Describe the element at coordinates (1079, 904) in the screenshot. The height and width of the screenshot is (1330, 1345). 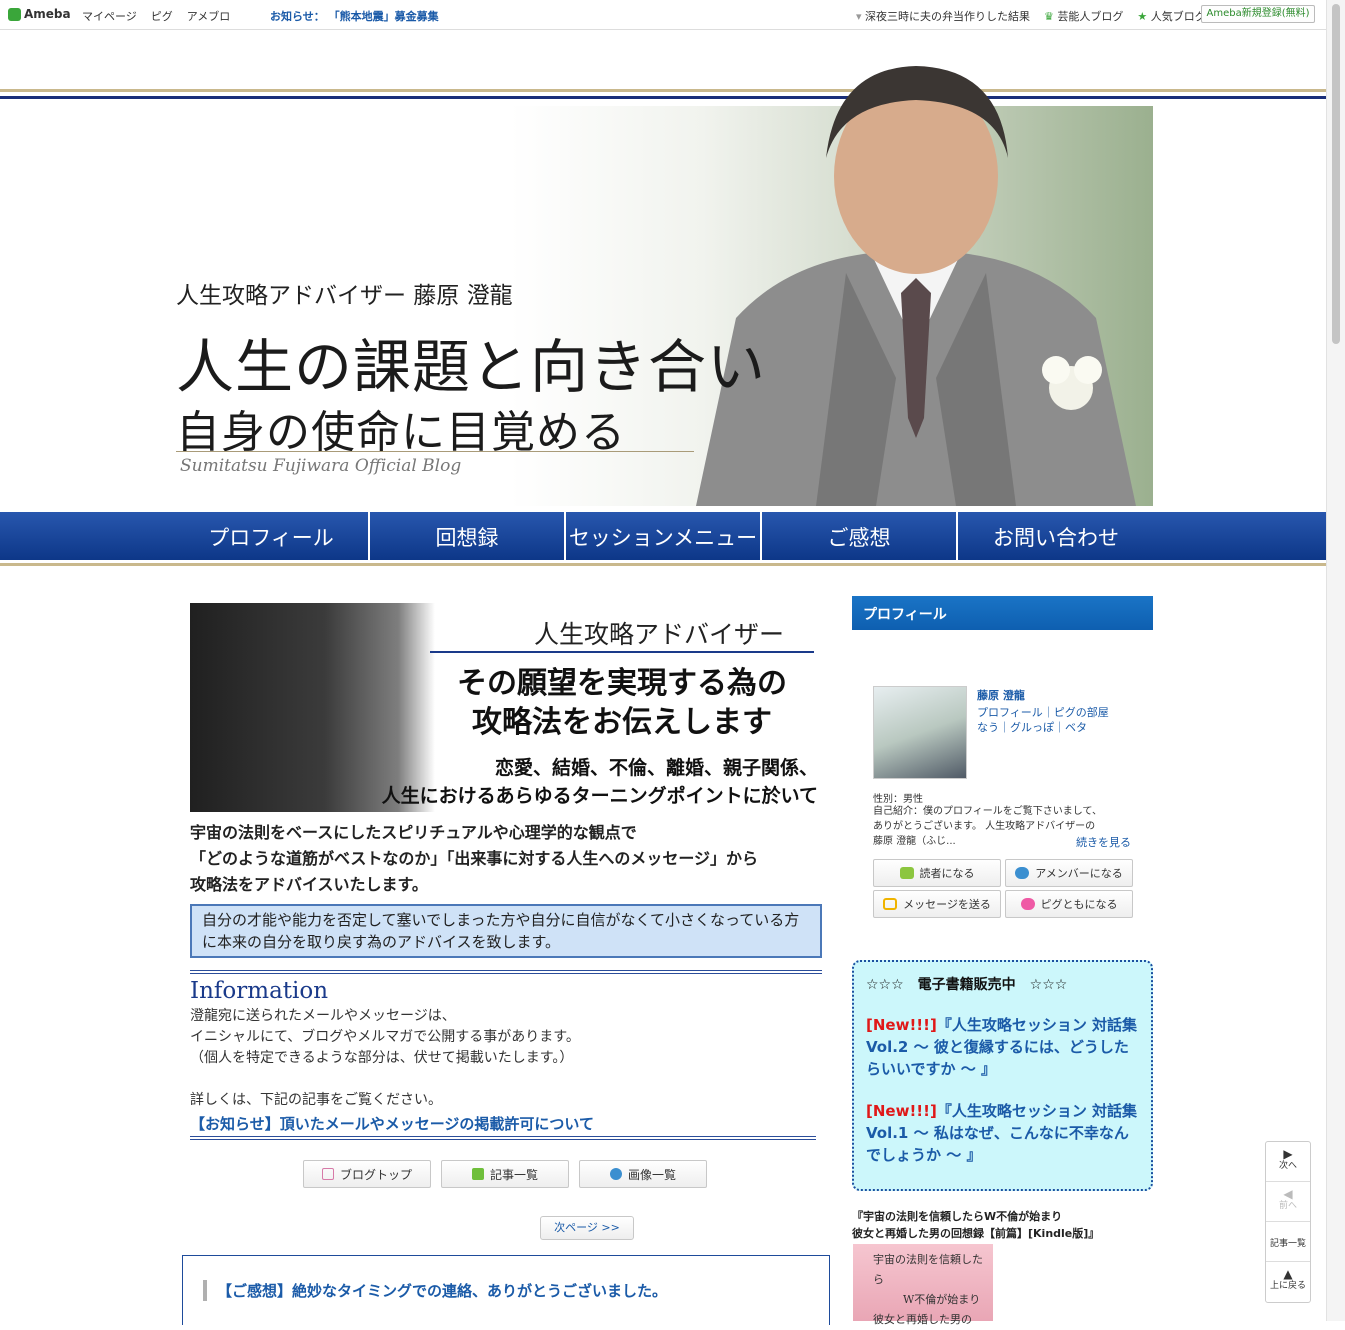
I see `pigg-friend-label: ピグともになる` at that location.